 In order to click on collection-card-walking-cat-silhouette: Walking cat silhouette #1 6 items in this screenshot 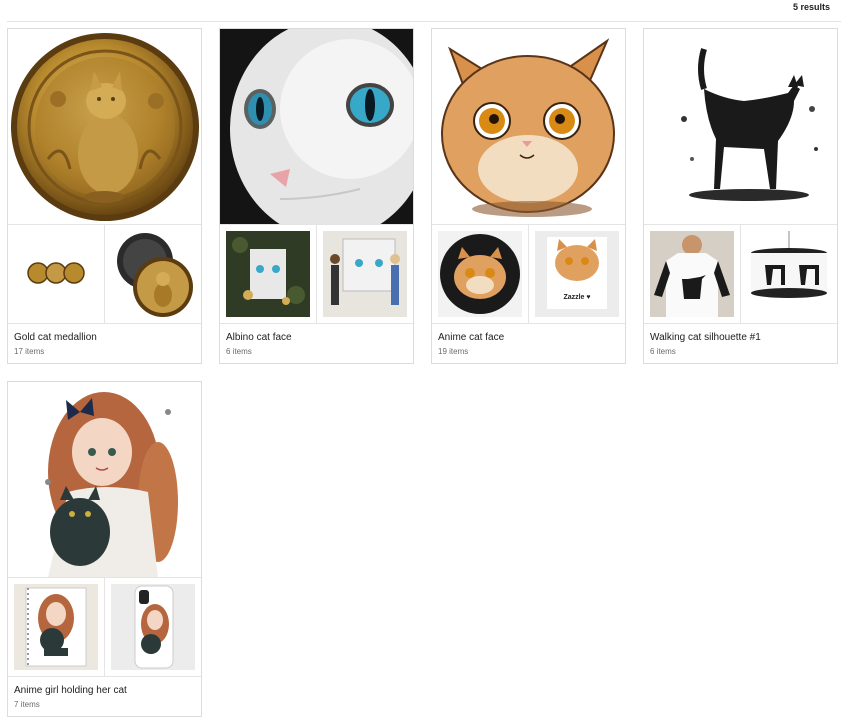, I will do `click(740, 196)`.